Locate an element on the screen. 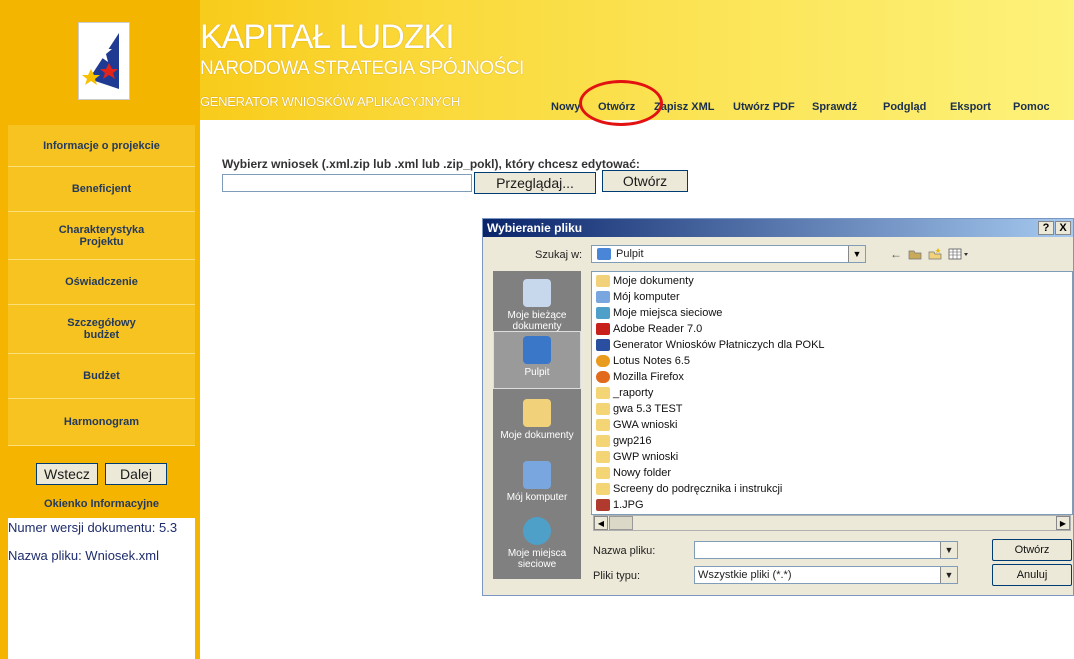  sidebar-item-charakterystyka: Charakterystyka Projektu is located at coordinates (101, 236).